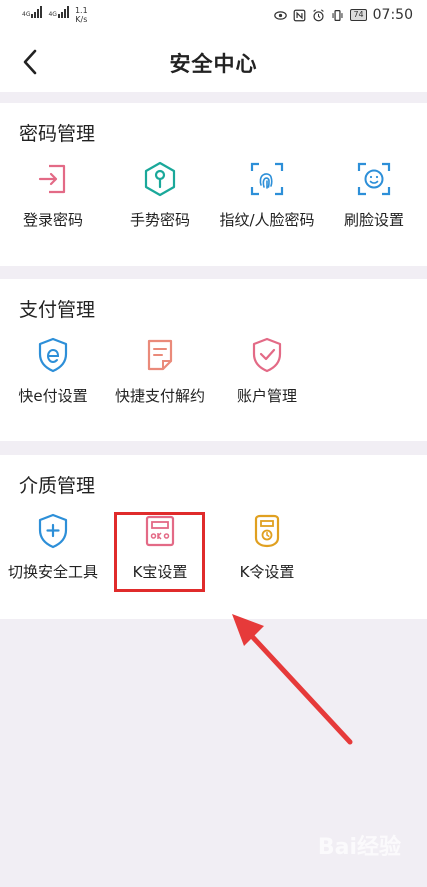 The width and height of the screenshot is (427, 887). Describe the element at coordinates (292, 679) in the screenshot. I see `annotation-arrow-icon` at that location.